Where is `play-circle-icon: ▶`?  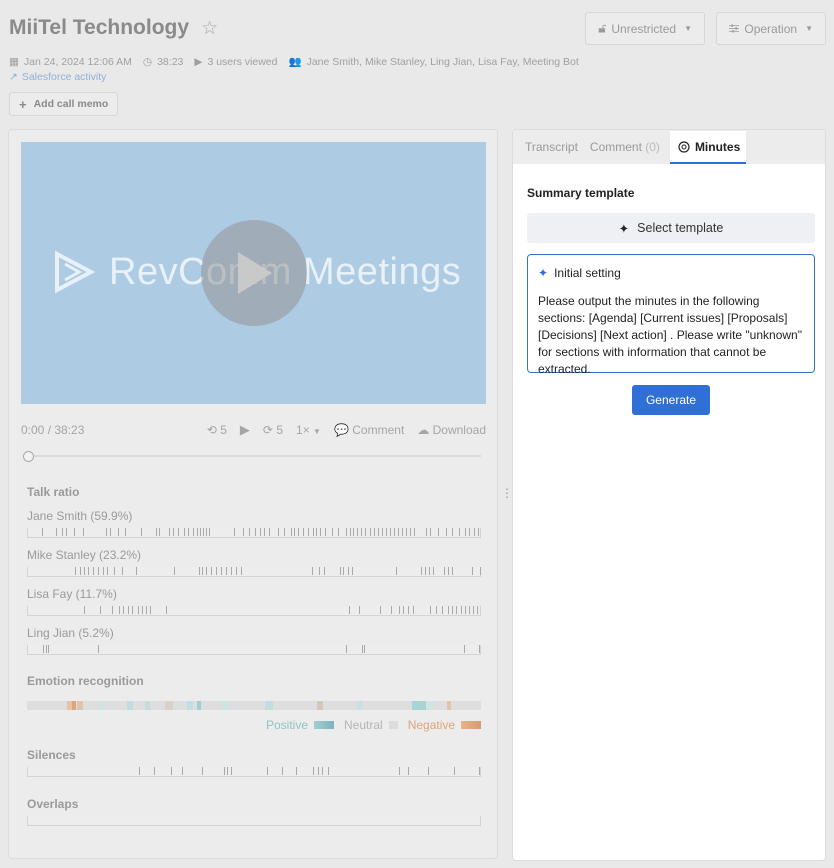 play-circle-icon: ▶ is located at coordinates (198, 61).